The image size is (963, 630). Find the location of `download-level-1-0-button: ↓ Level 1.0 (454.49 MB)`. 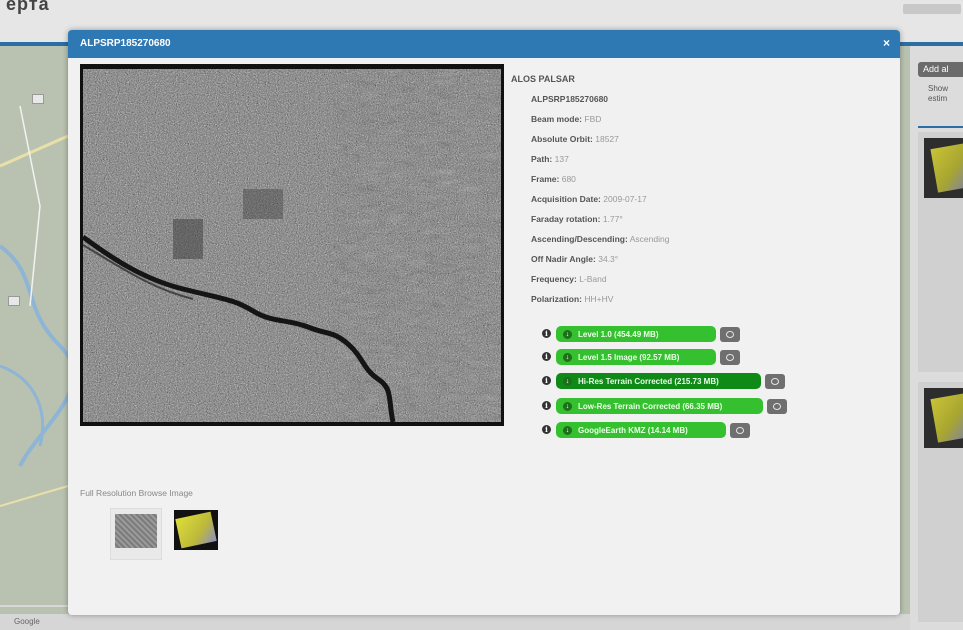

download-level-1-0-button: ↓ Level 1.0 (454.49 MB) is located at coordinates (636, 334).